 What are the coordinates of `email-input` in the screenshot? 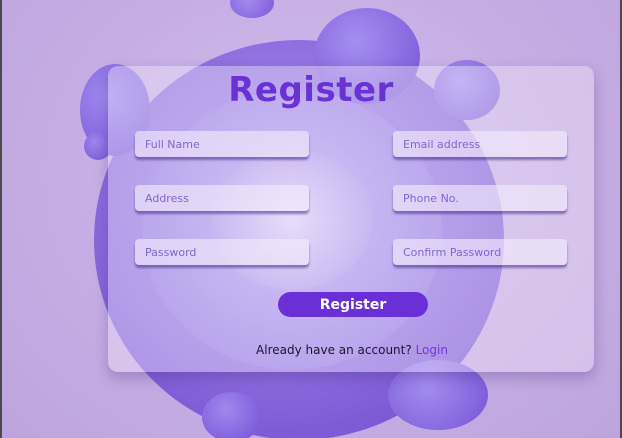 It's located at (480, 144).